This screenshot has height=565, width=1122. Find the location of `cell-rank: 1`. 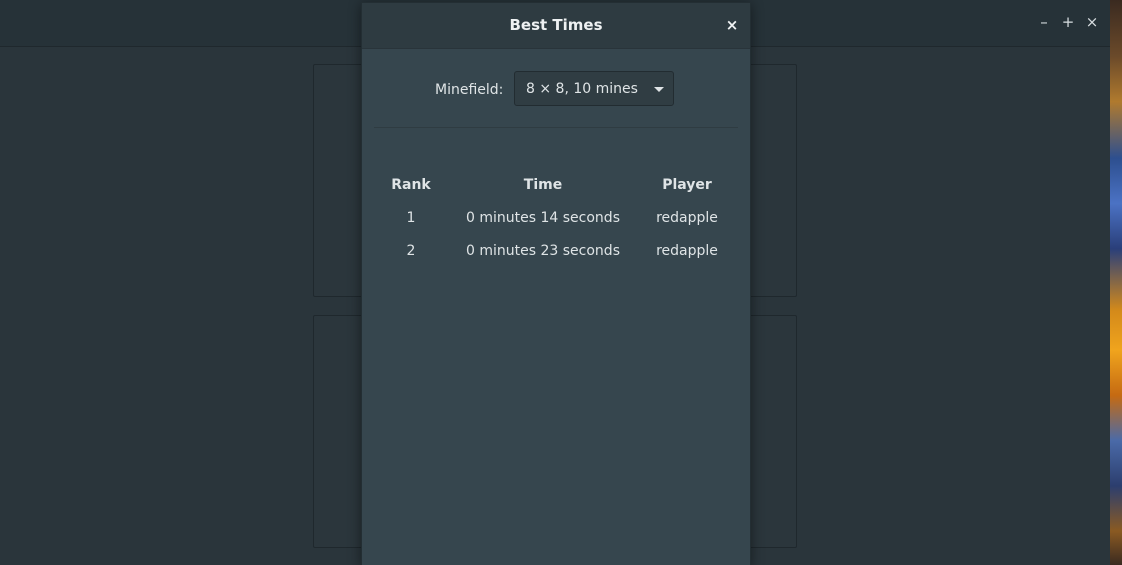

cell-rank: 1 is located at coordinates (411, 218).